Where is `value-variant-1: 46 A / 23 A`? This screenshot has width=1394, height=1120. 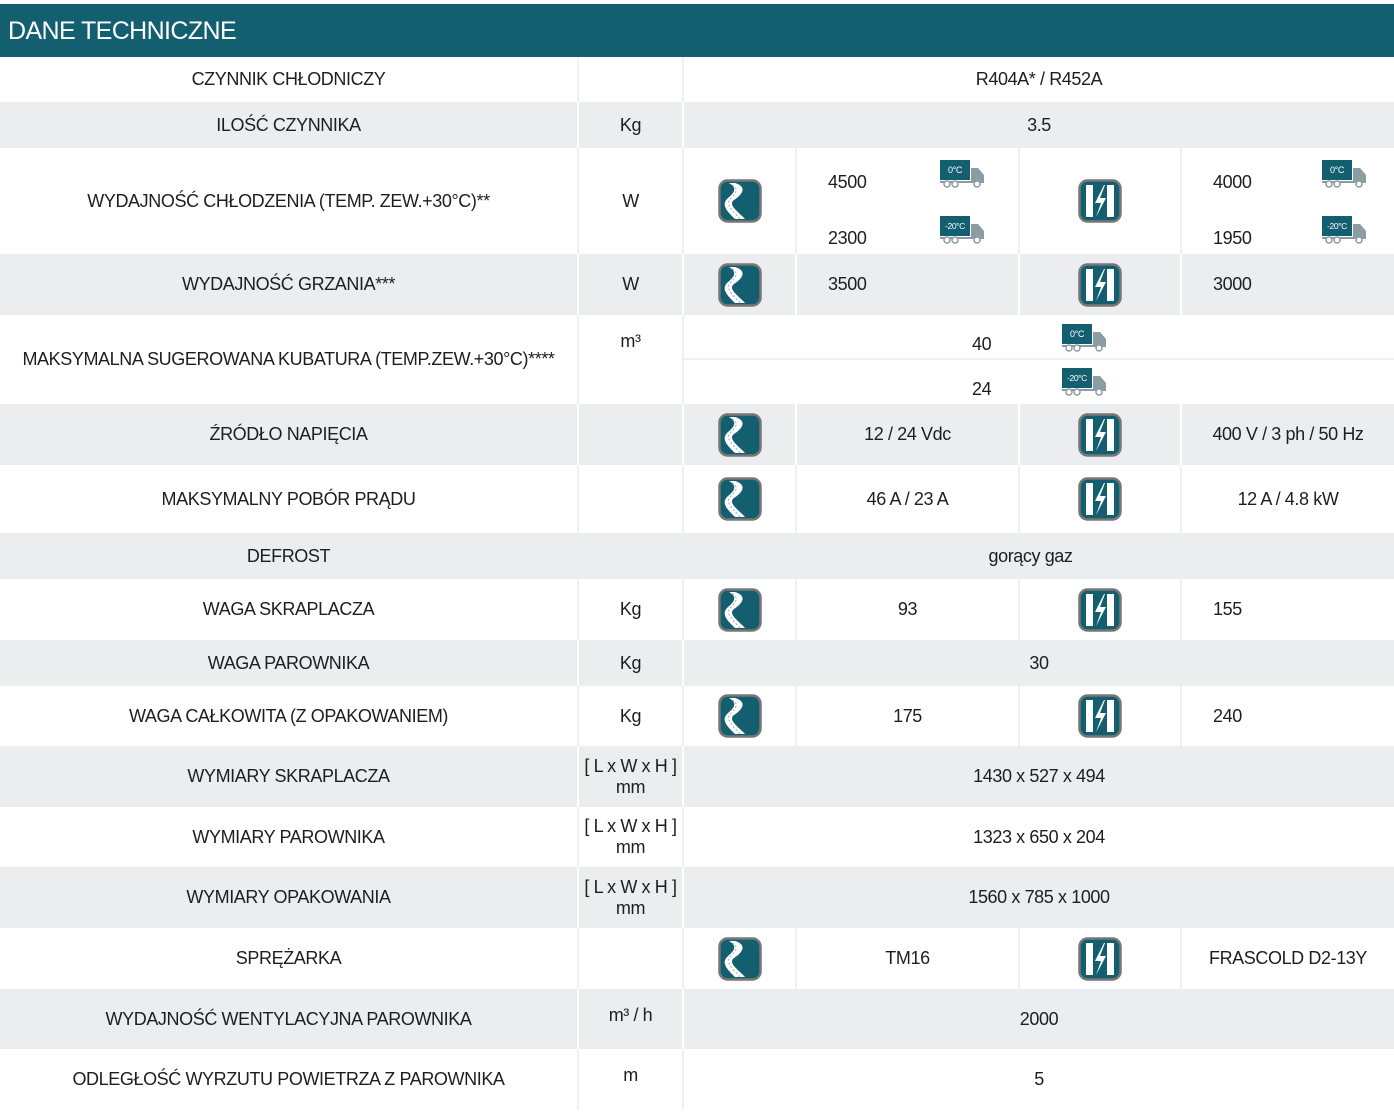
value-variant-1: 46 A / 23 A is located at coordinates (906, 499).